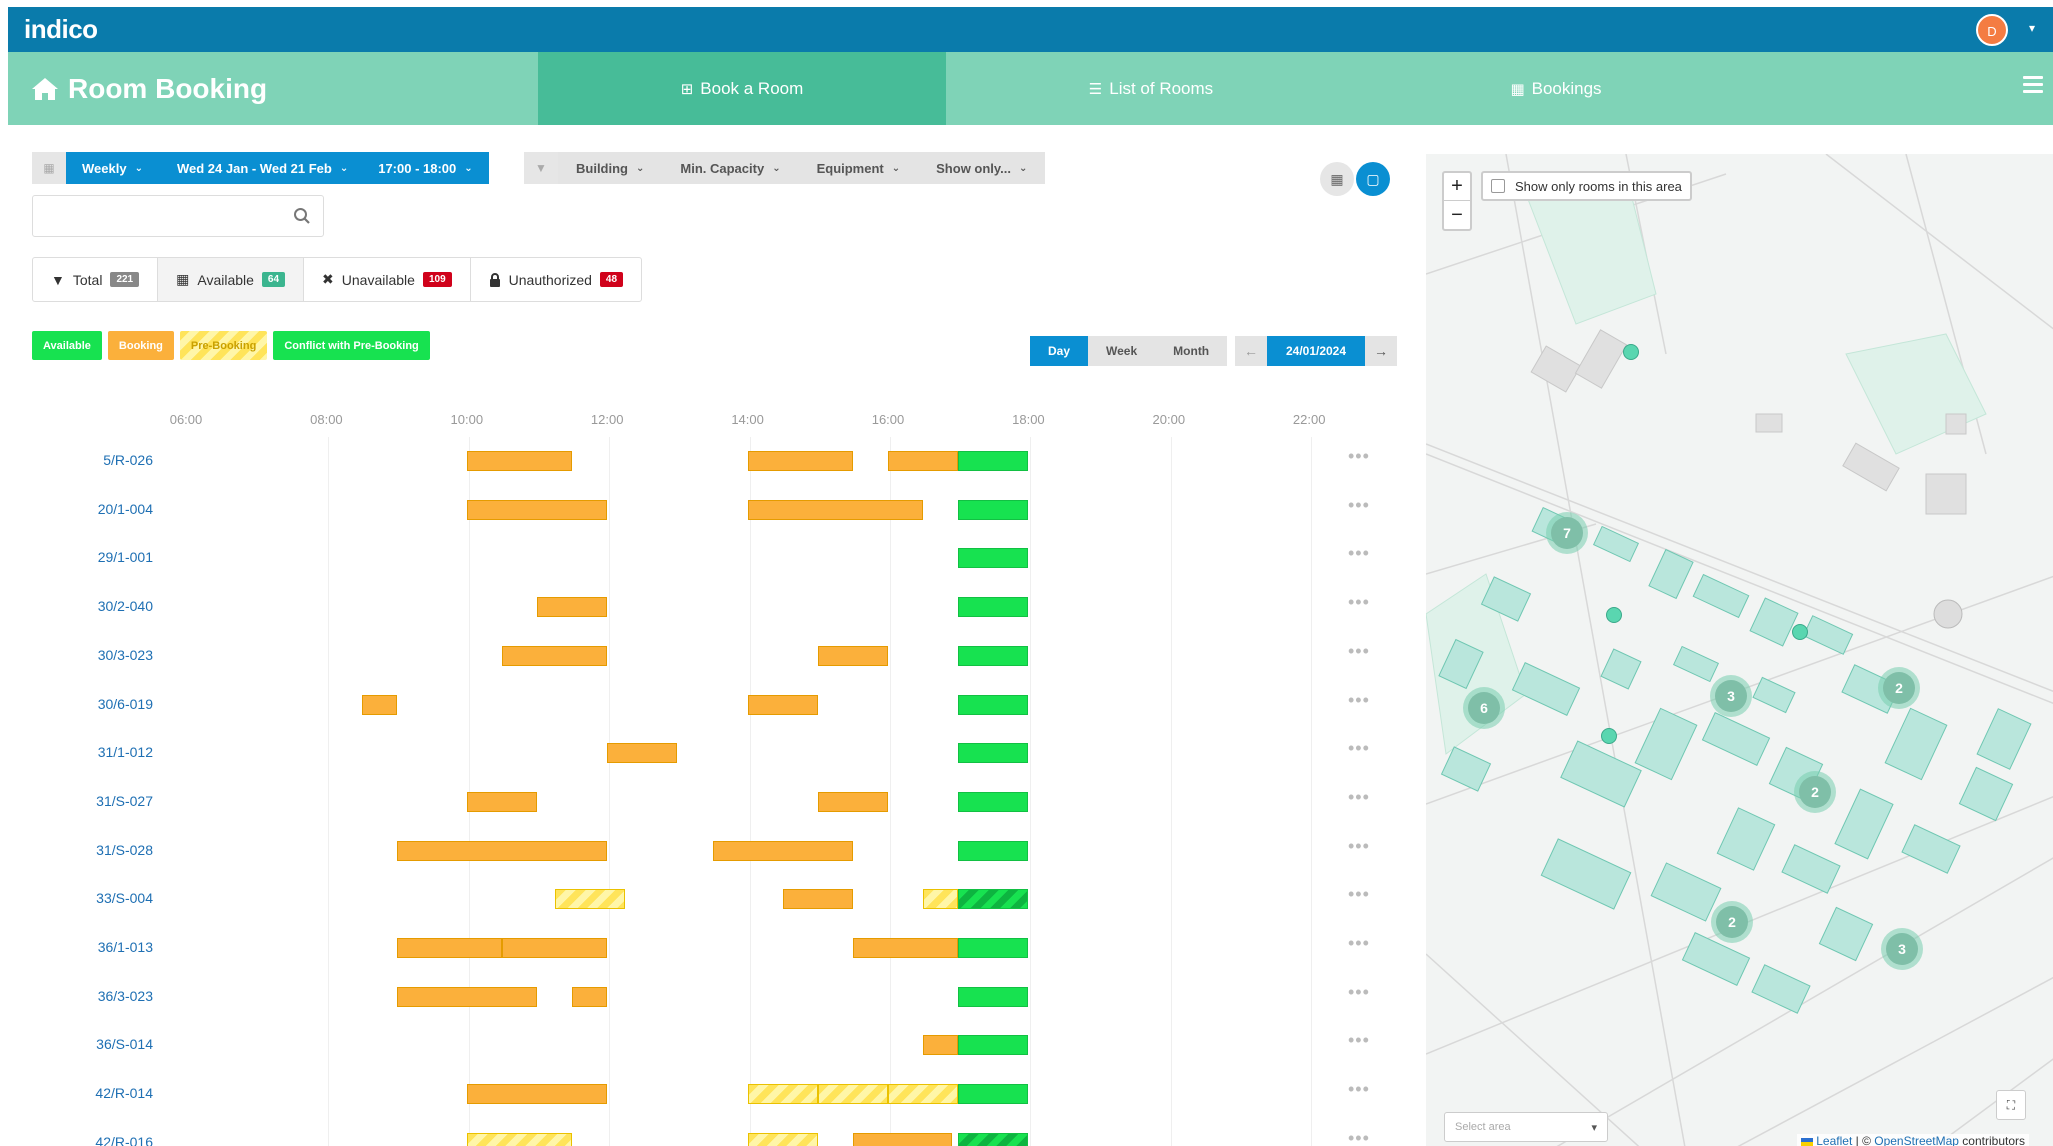 This screenshot has height=1146, width=2053. What do you see at coordinates (80, 898) in the screenshot?
I see `room-name-link: 33/S-004` at bounding box center [80, 898].